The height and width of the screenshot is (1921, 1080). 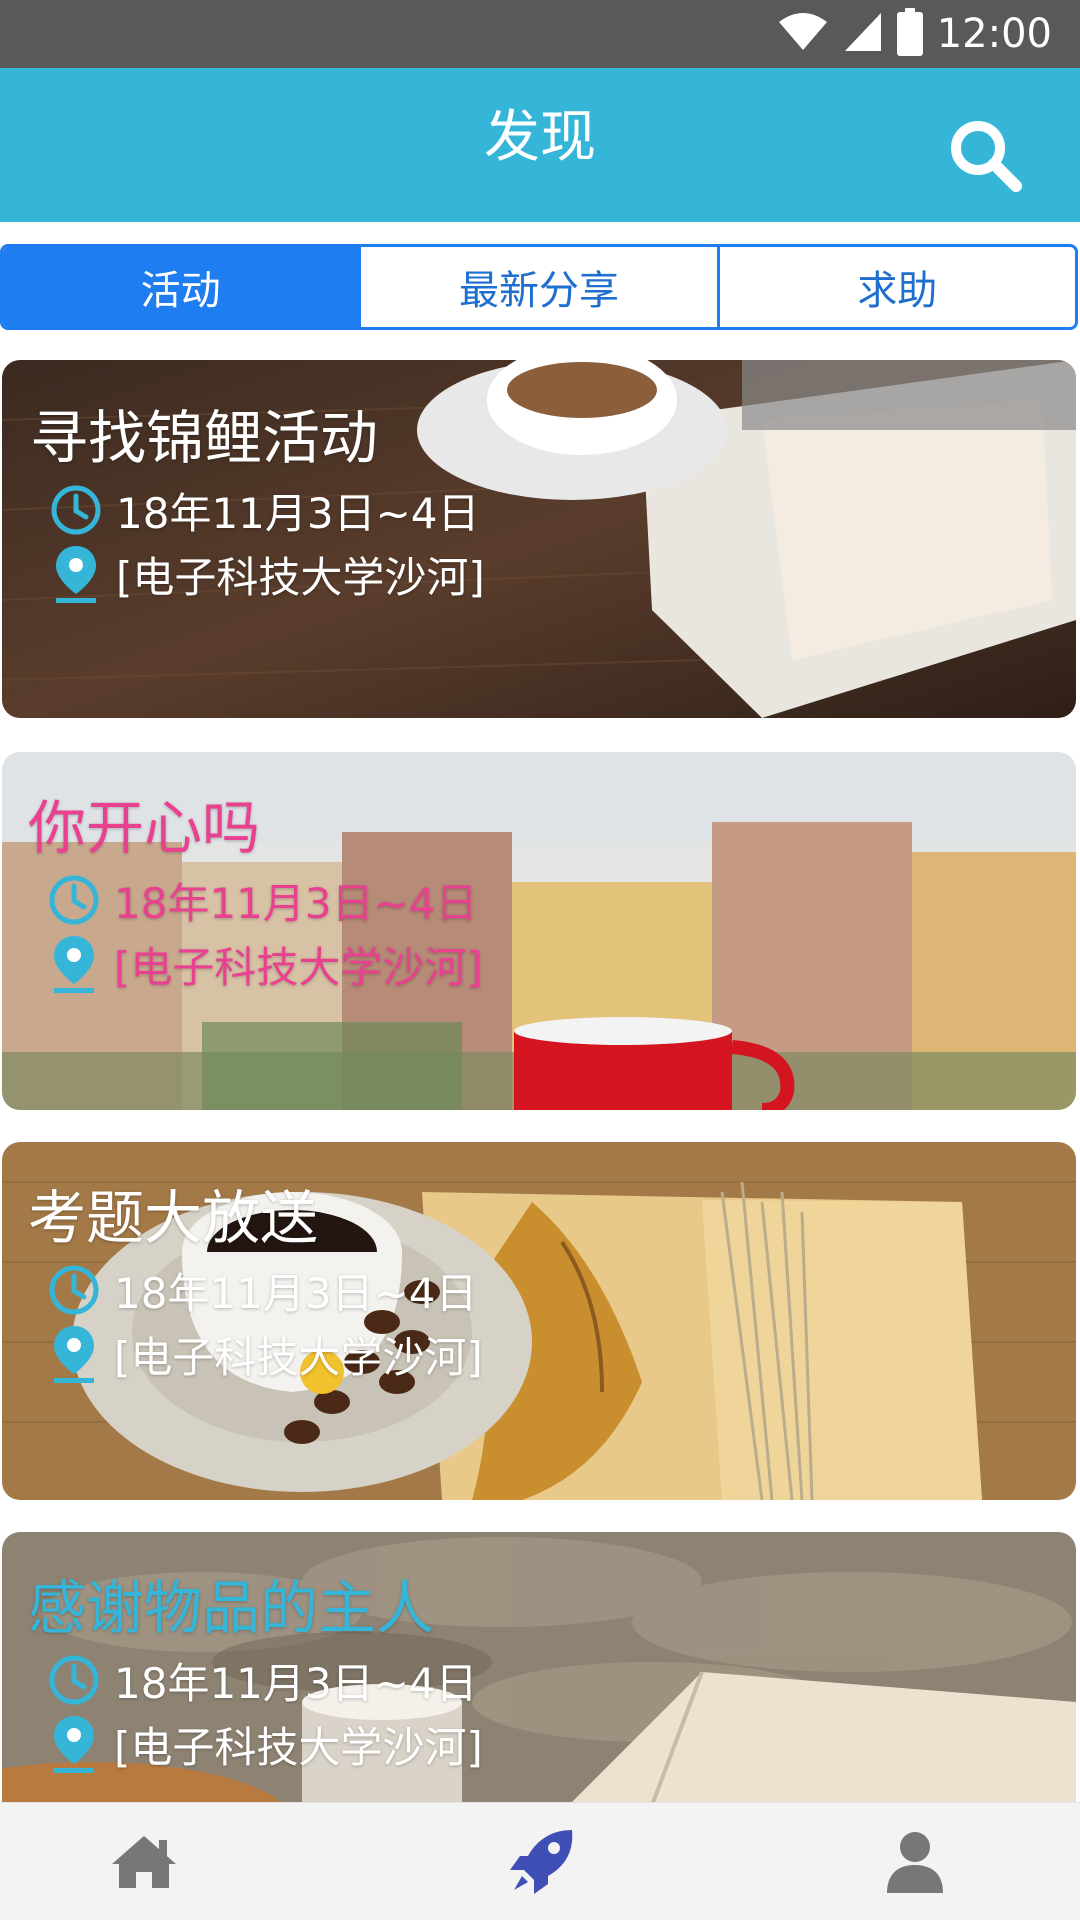 I want to click on bottom-navigation, so click(x=540, y=1861).